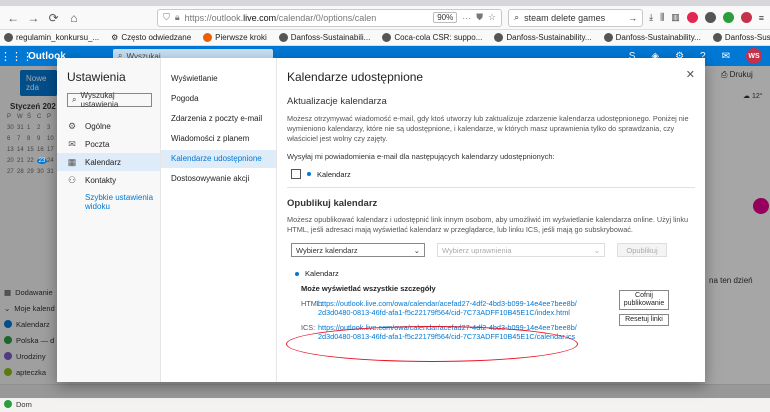  What do you see at coordinates (309, 308) in the screenshot?
I see `html-label: HTML:` at bounding box center [309, 308].